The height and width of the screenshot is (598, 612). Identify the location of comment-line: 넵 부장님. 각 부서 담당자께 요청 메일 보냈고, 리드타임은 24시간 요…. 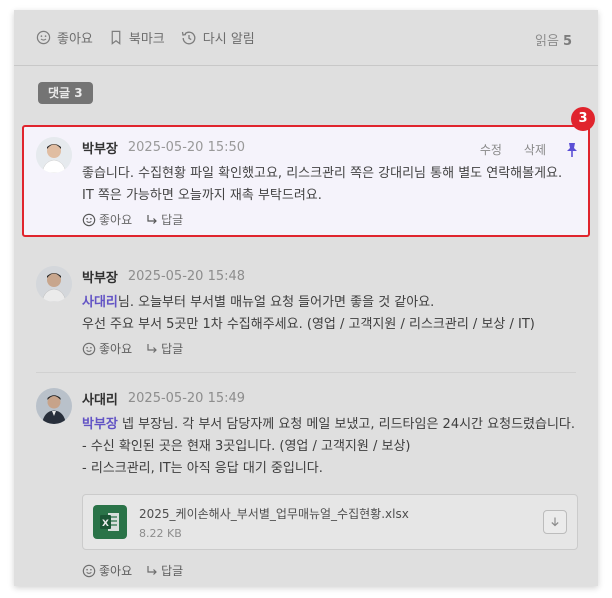
(346, 424).